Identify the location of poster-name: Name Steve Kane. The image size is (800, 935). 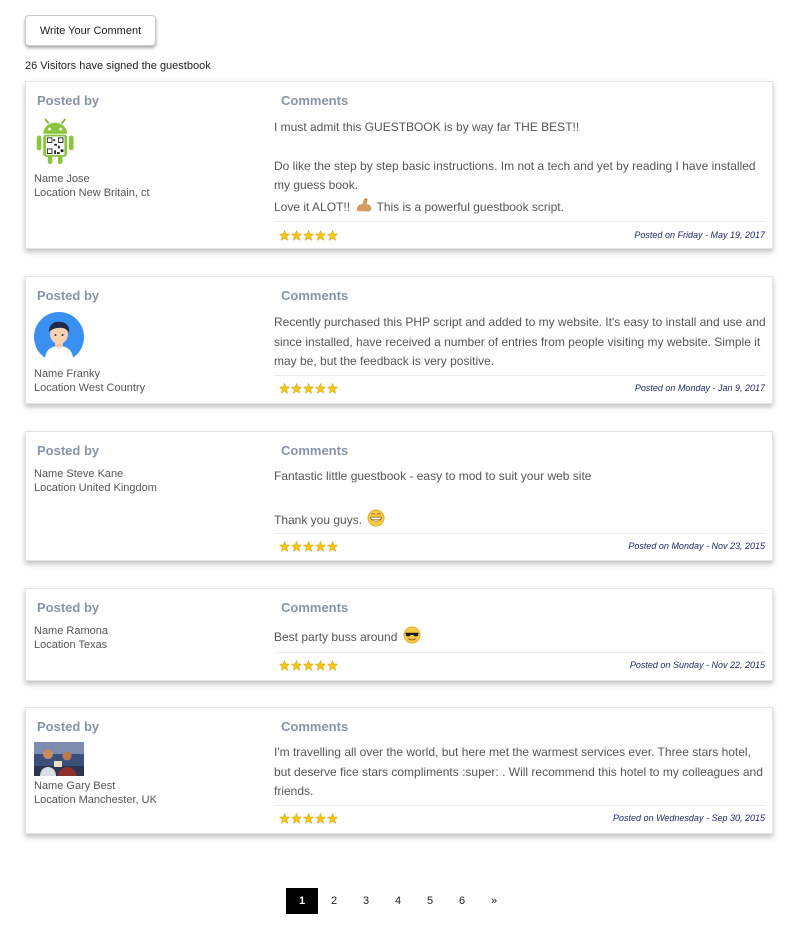
(79, 474).